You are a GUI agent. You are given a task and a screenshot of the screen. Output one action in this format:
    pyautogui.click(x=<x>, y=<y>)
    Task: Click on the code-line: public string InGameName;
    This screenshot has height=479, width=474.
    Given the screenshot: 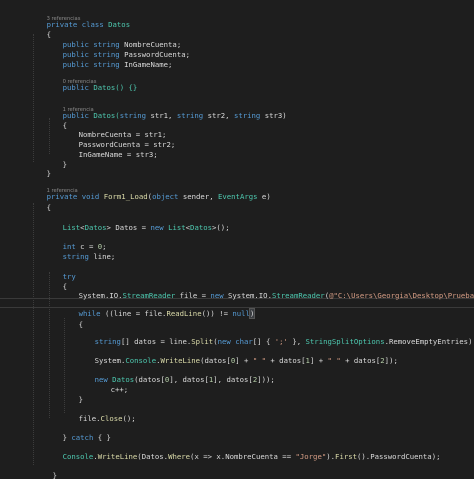 What is the action you would take?
    pyautogui.click(x=259, y=59)
    